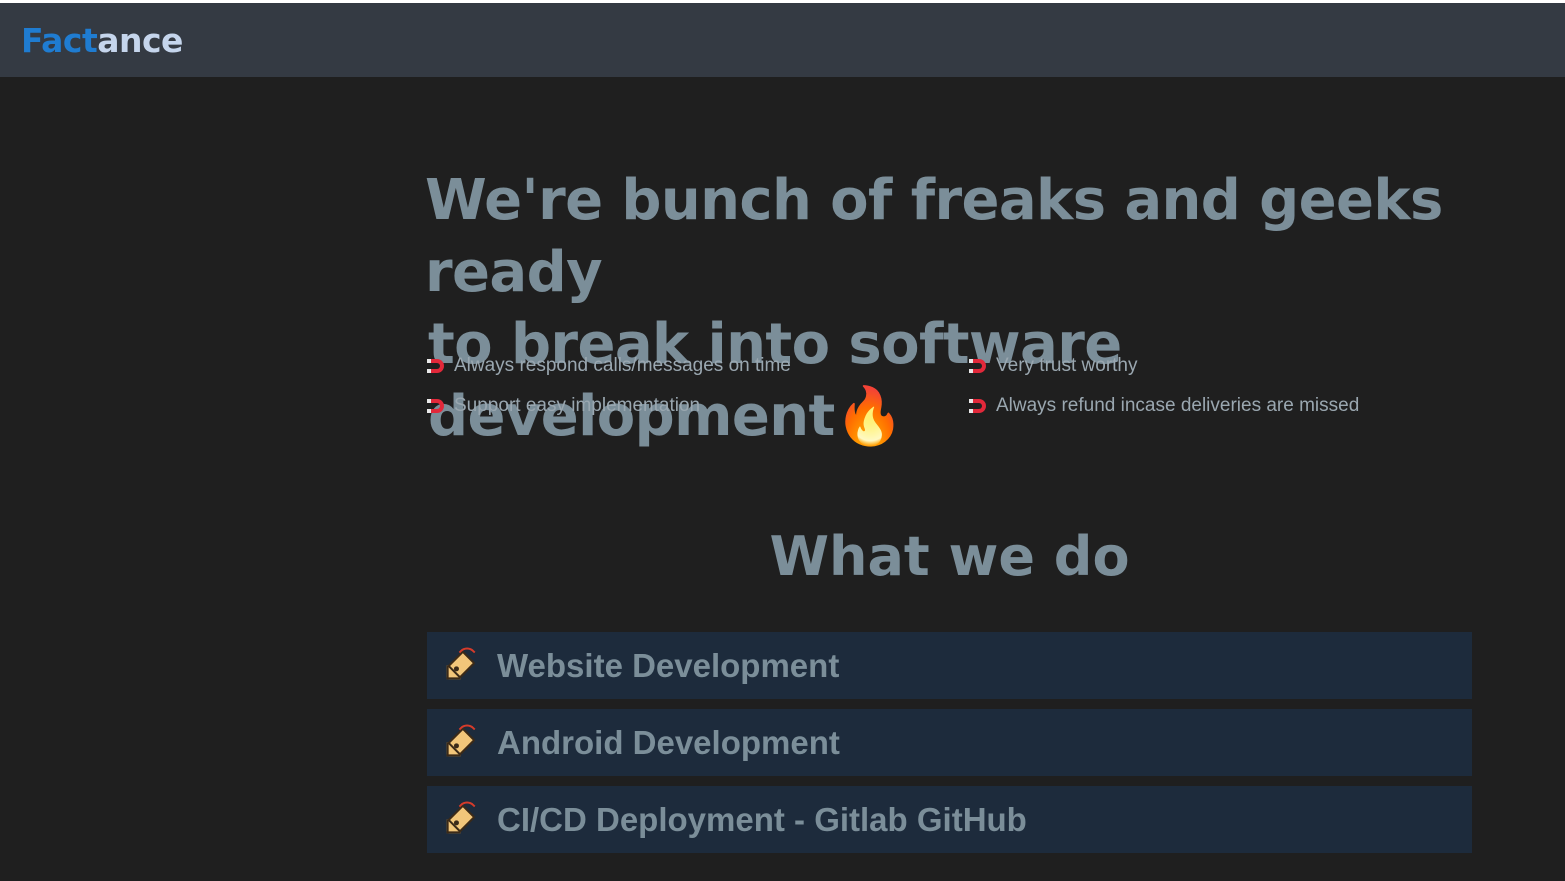 This screenshot has width=1565, height=881. Describe the element at coordinates (1067, 365) in the screenshot. I see `feature-label: Very trust worthy` at that location.